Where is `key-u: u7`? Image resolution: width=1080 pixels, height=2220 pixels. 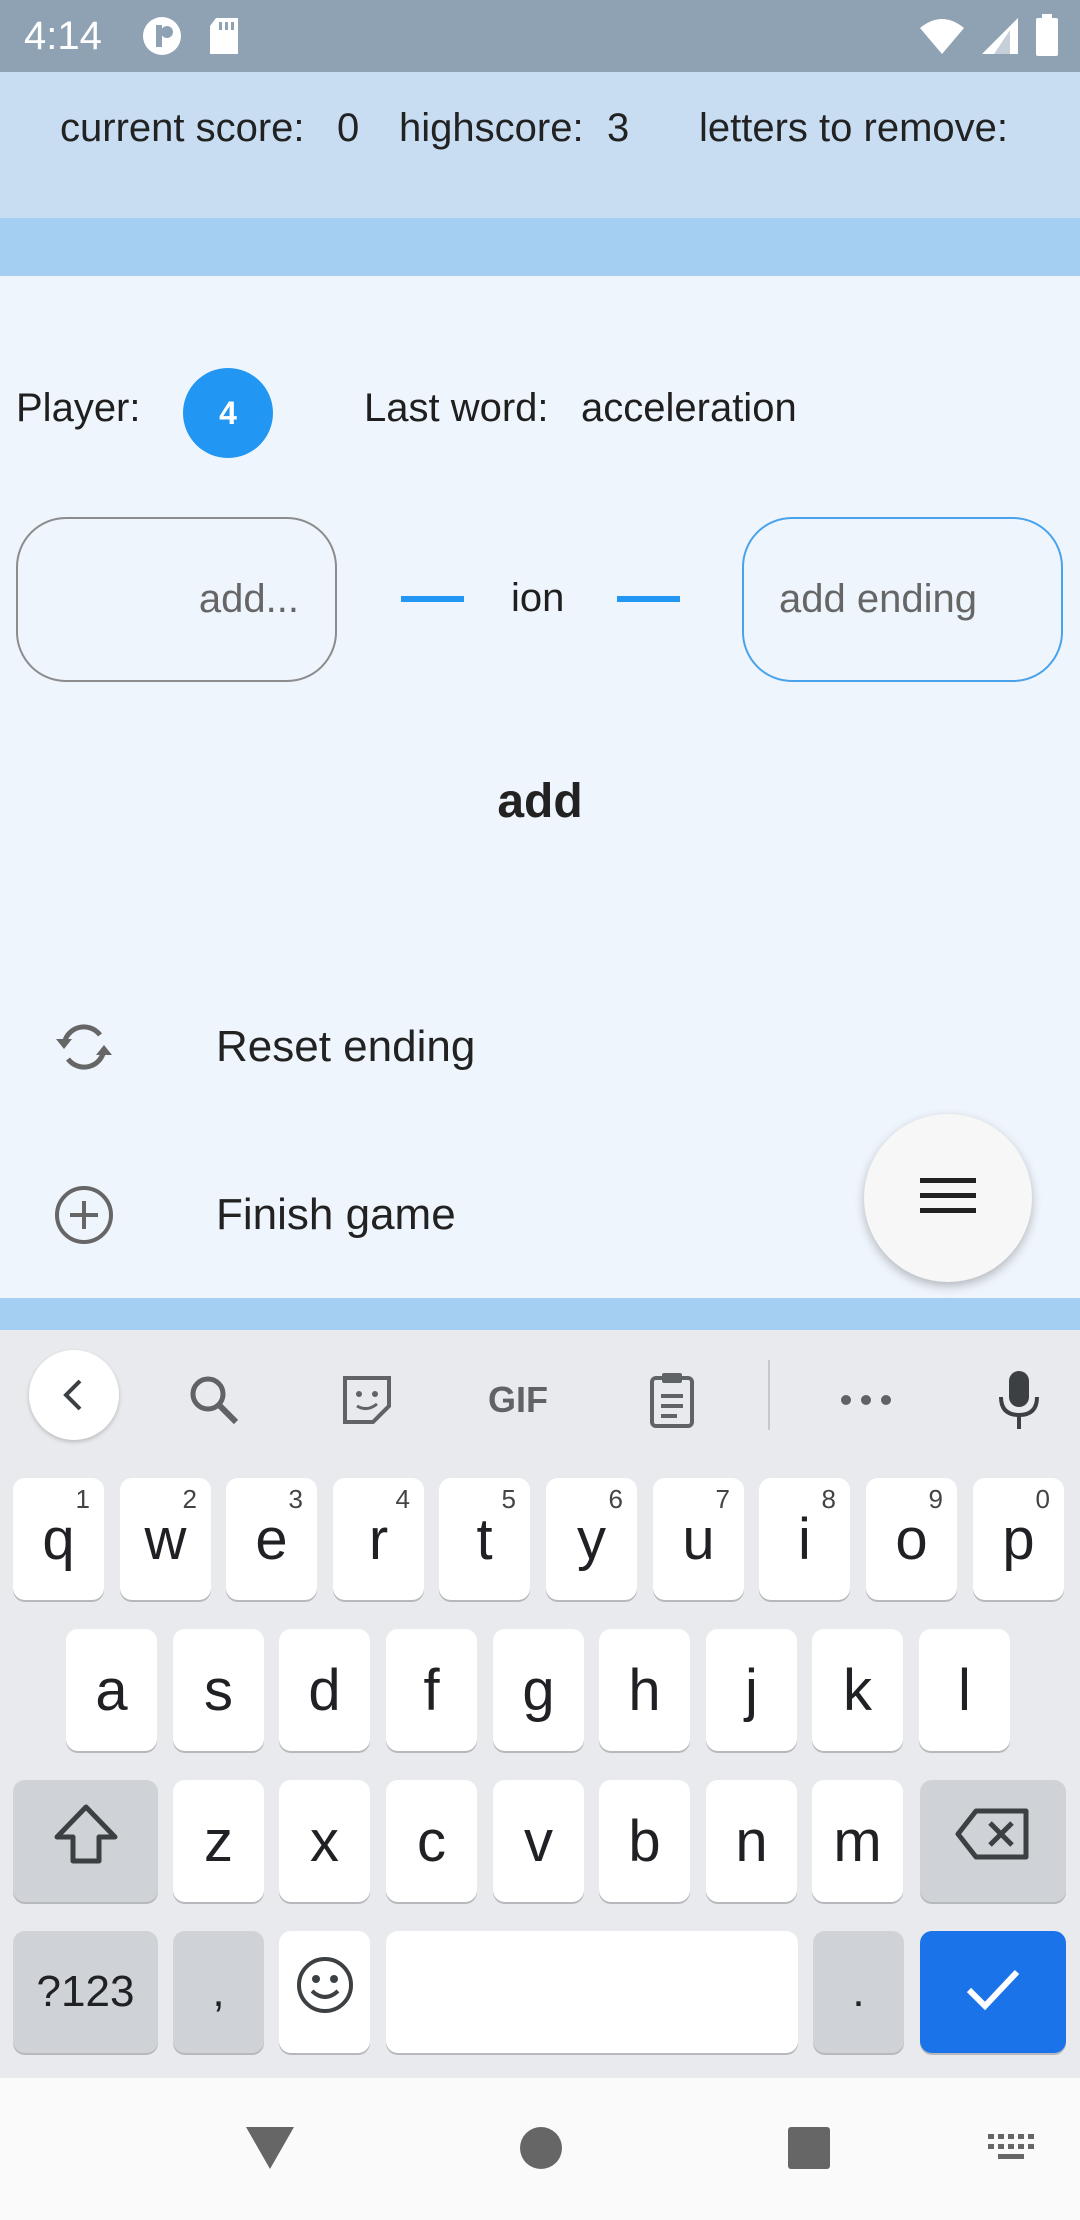 key-u: u7 is located at coordinates (698, 1539).